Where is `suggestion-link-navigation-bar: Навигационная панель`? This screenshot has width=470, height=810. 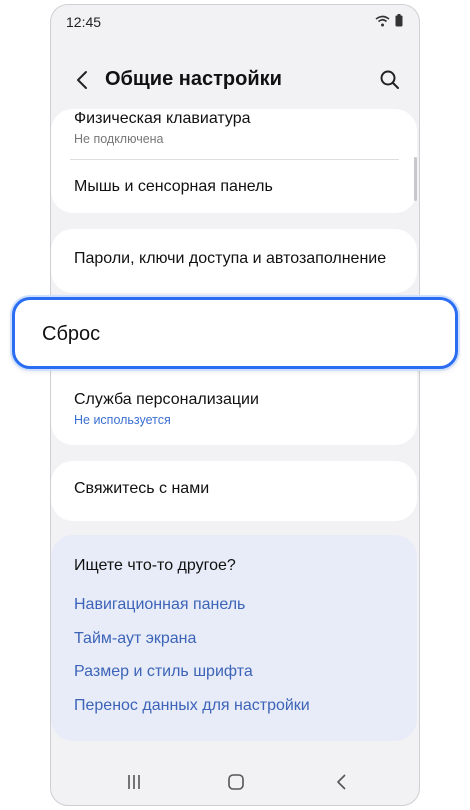 suggestion-link-navigation-bar: Навигационная панель is located at coordinates (159, 605).